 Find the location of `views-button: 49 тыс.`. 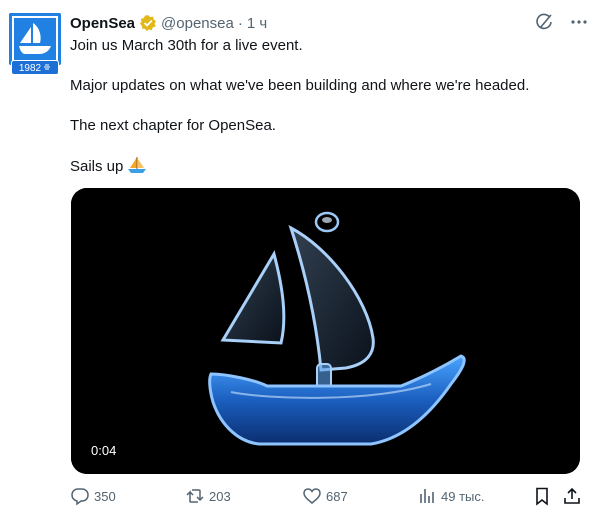

views-button: 49 тыс. is located at coordinates (450, 496).